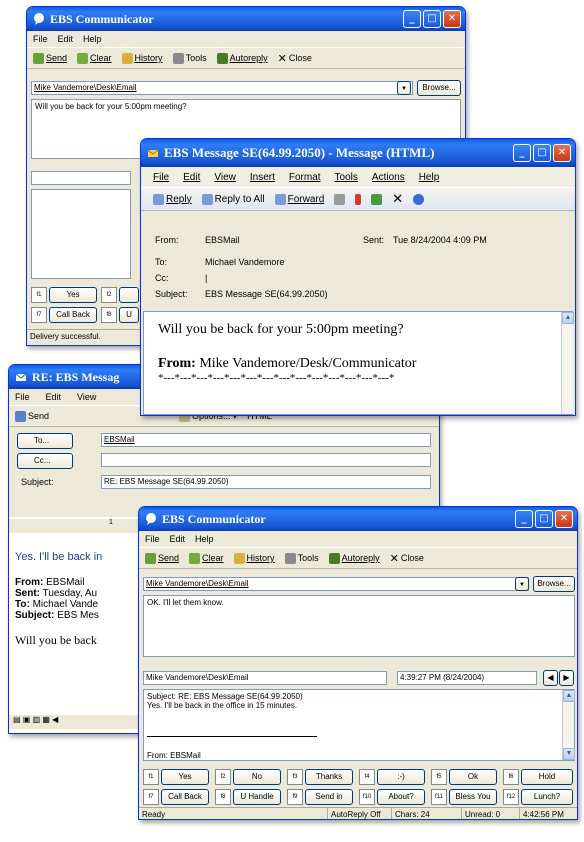 Image resolution: width=584 pixels, height=842 pixels. What do you see at coordinates (177, 363) in the screenshot?
I see `from-line-label: From:` at bounding box center [177, 363].